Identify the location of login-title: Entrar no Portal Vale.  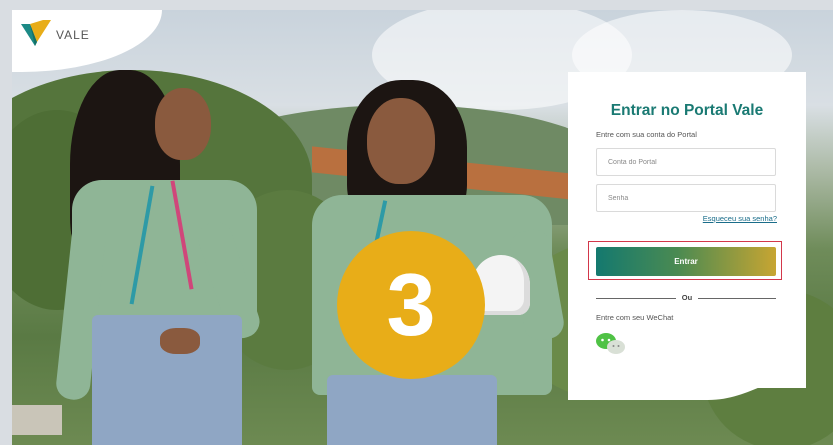
(687, 110).